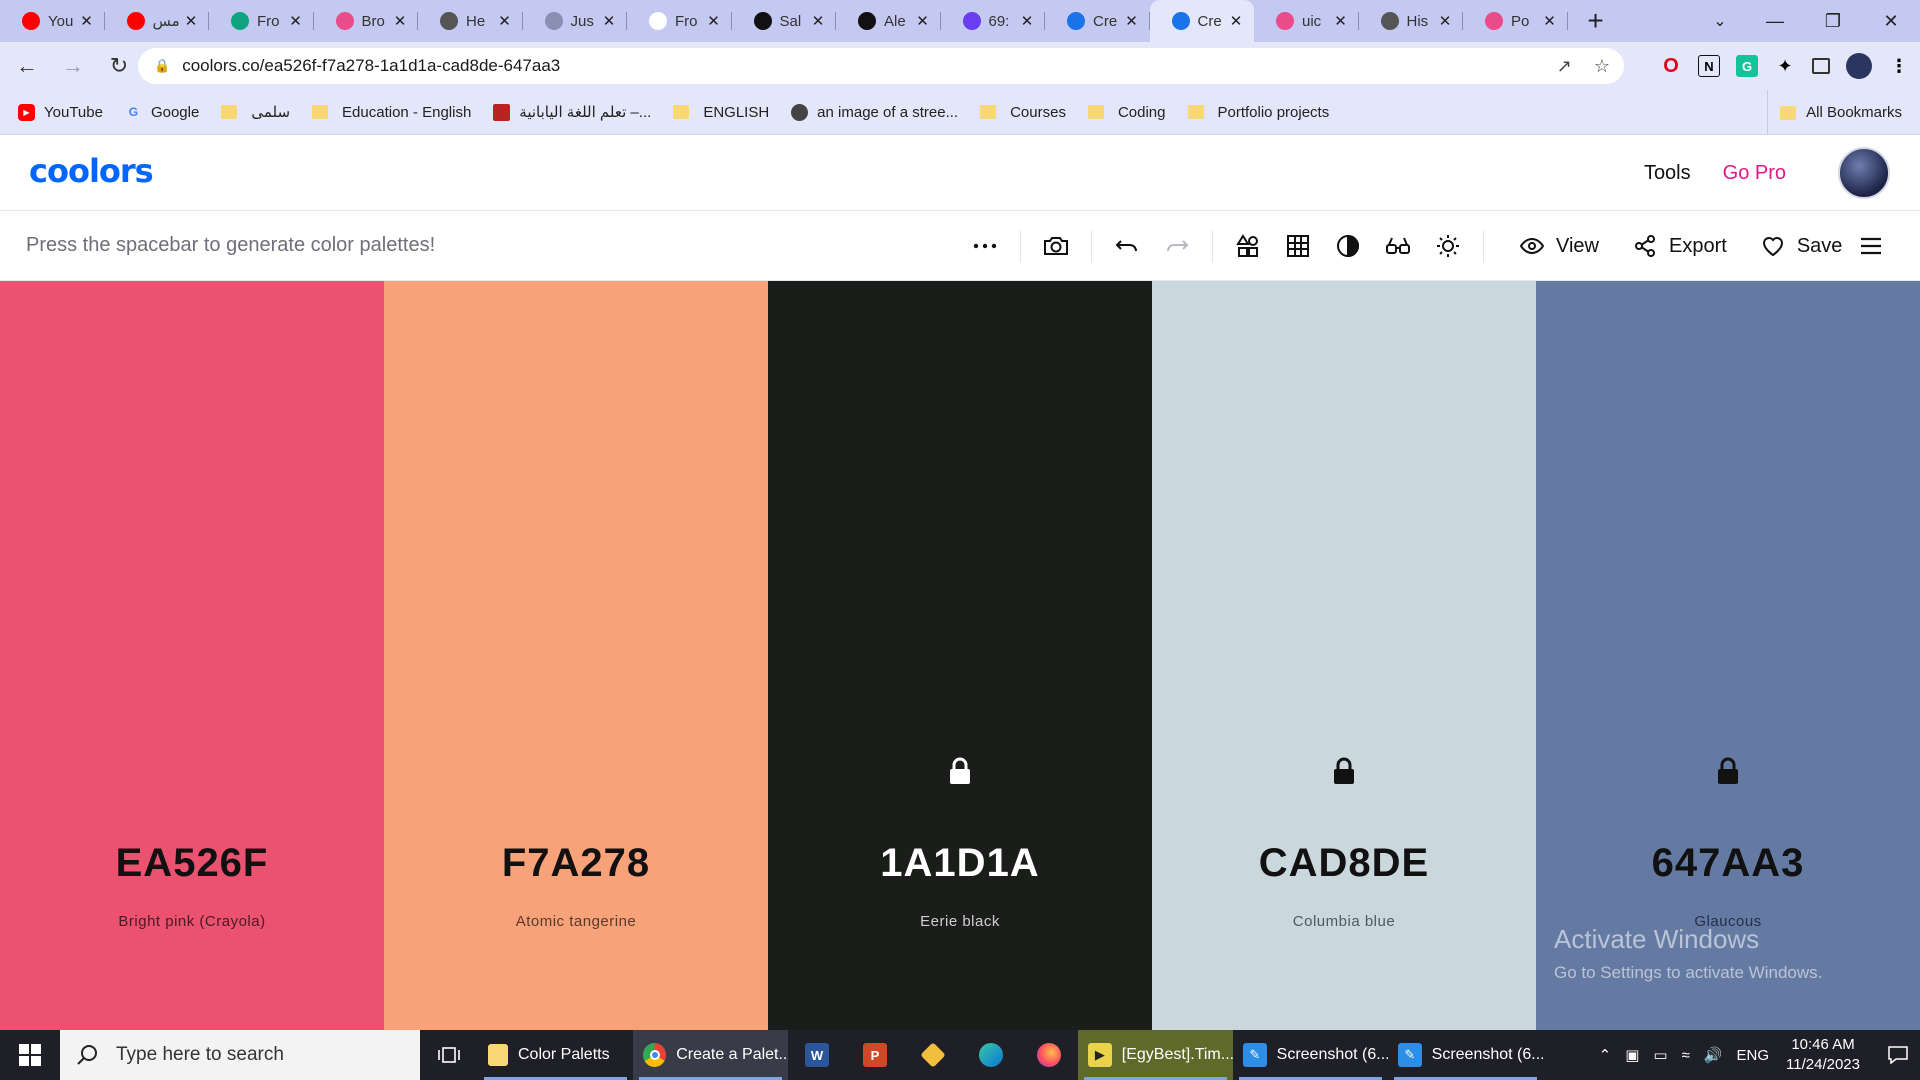  Describe the element at coordinates (1056, 246) in the screenshot. I see `camera-icon` at that location.